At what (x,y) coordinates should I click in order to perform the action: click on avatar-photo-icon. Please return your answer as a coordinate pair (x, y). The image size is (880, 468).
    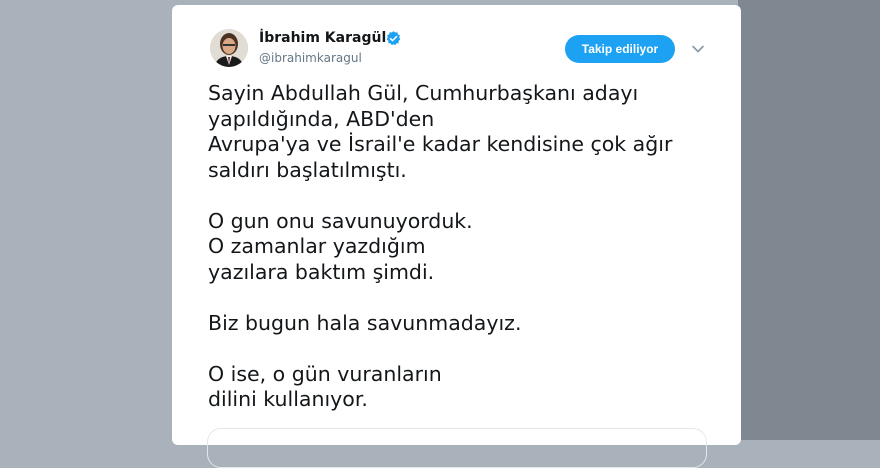
    Looking at the image, I should click on (229, 48).